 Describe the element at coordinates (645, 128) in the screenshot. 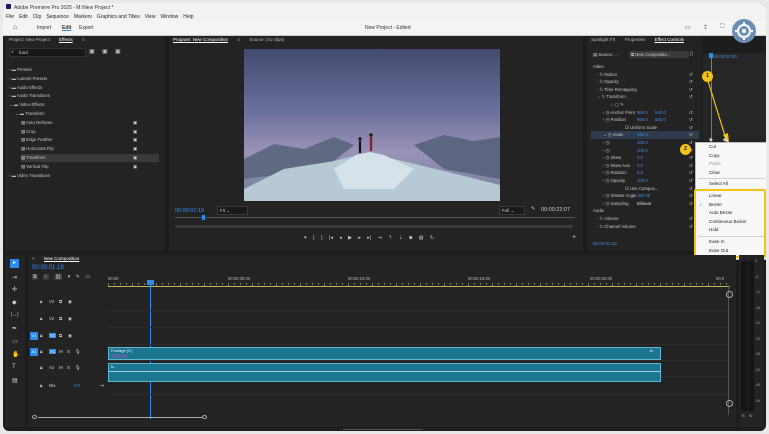

I see `effect-control-row: ☑ Uniform Scale ↺` at that location.